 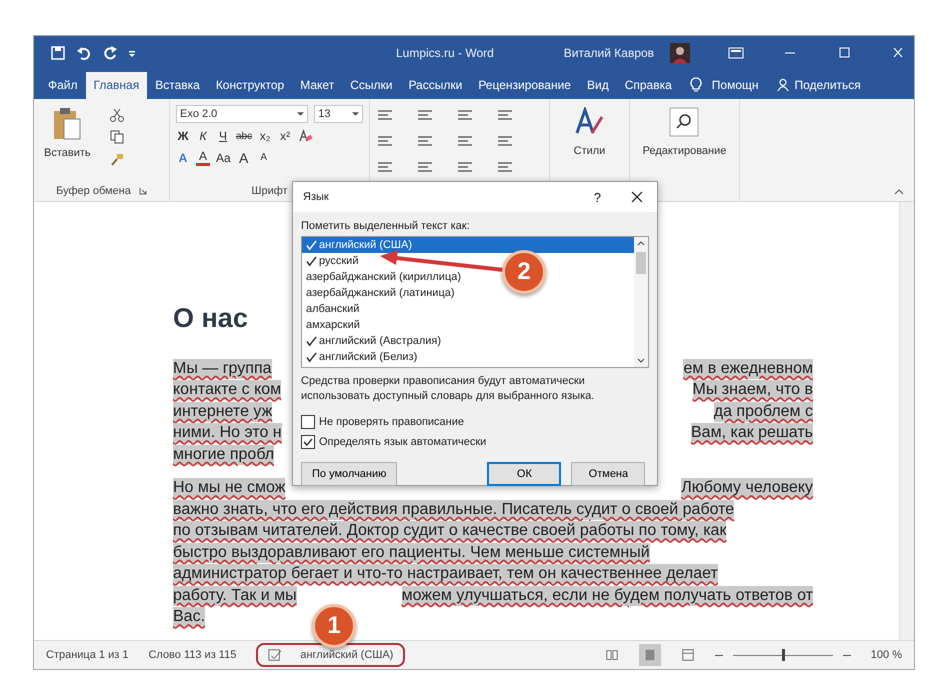 I want to click on selected-text: контакте с ком, so click(x=227, y=390).